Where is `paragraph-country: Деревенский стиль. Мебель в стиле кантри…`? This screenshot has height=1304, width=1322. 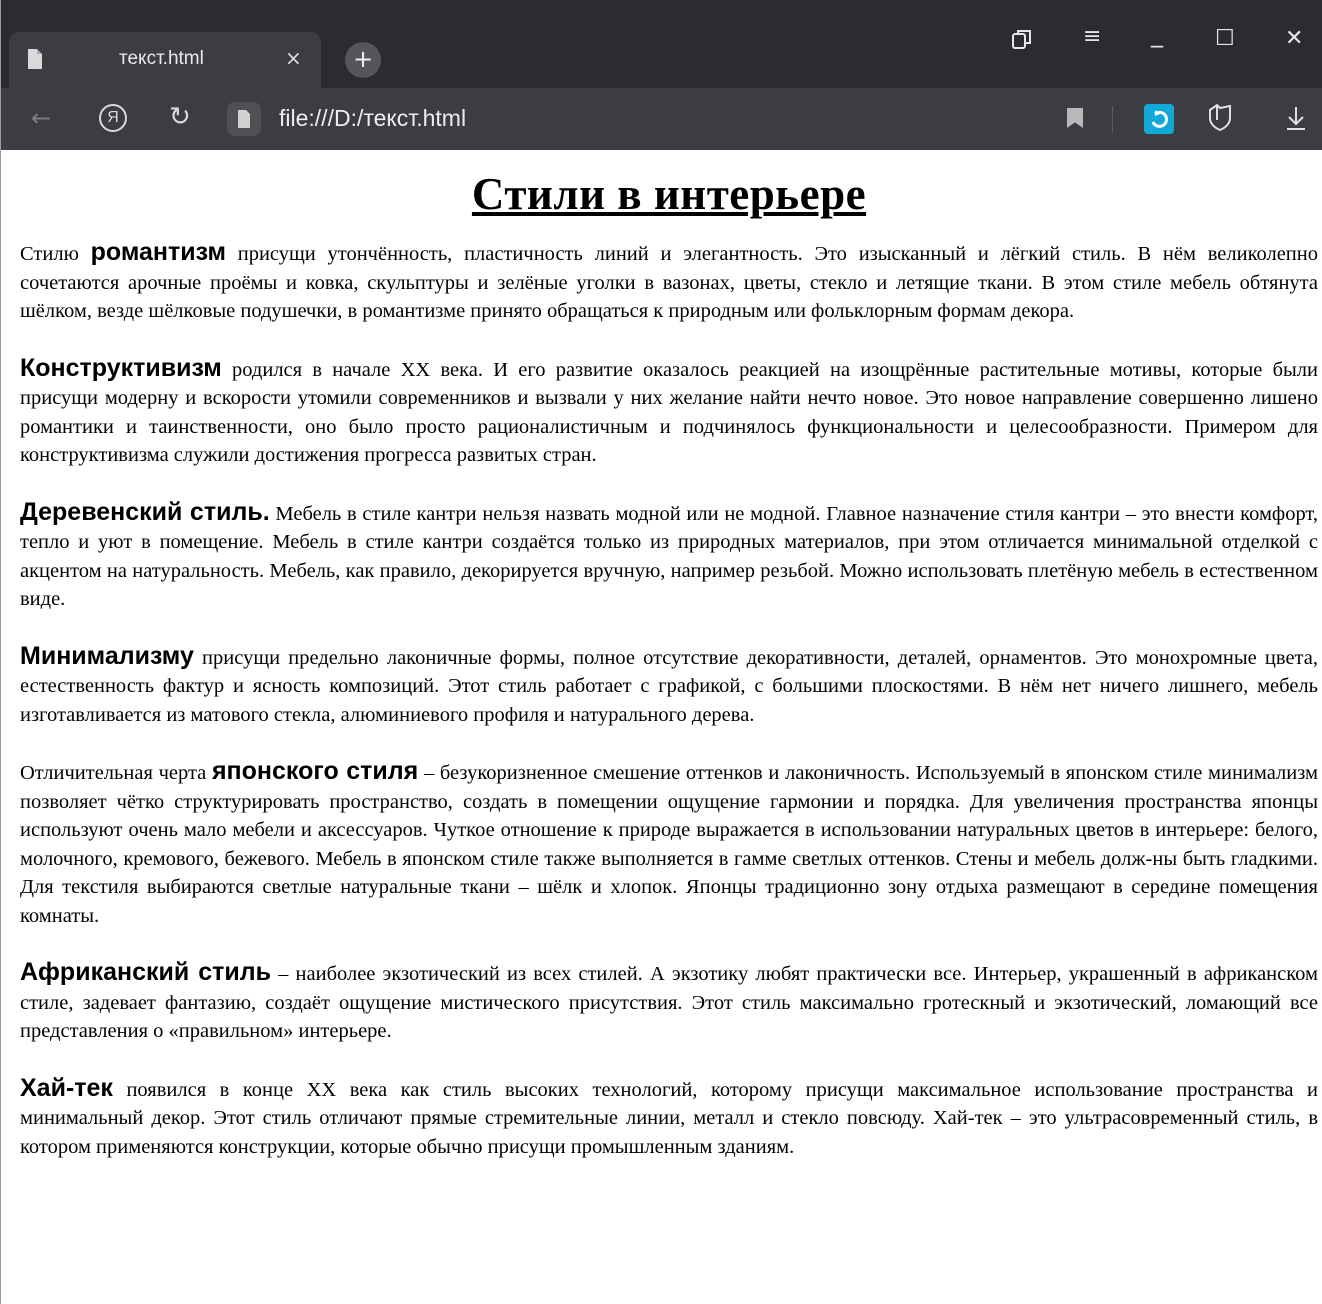
paragraph-country: Деревенский стиль. Мебель в стиле кантри… is located at coordinates (669, 556).